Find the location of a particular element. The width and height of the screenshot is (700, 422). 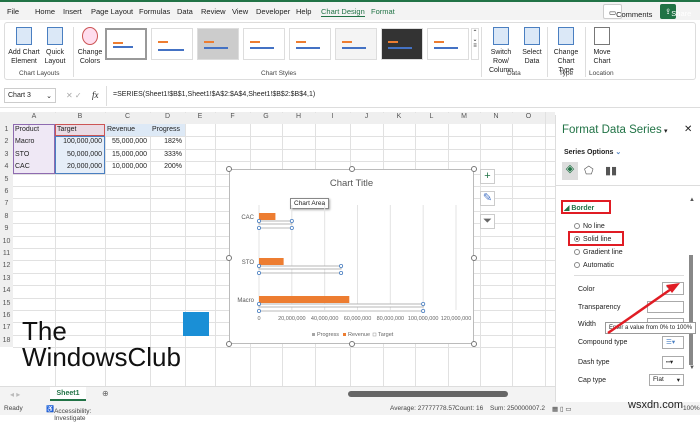

table-cell: Macro is located at coordinates (36, 142).